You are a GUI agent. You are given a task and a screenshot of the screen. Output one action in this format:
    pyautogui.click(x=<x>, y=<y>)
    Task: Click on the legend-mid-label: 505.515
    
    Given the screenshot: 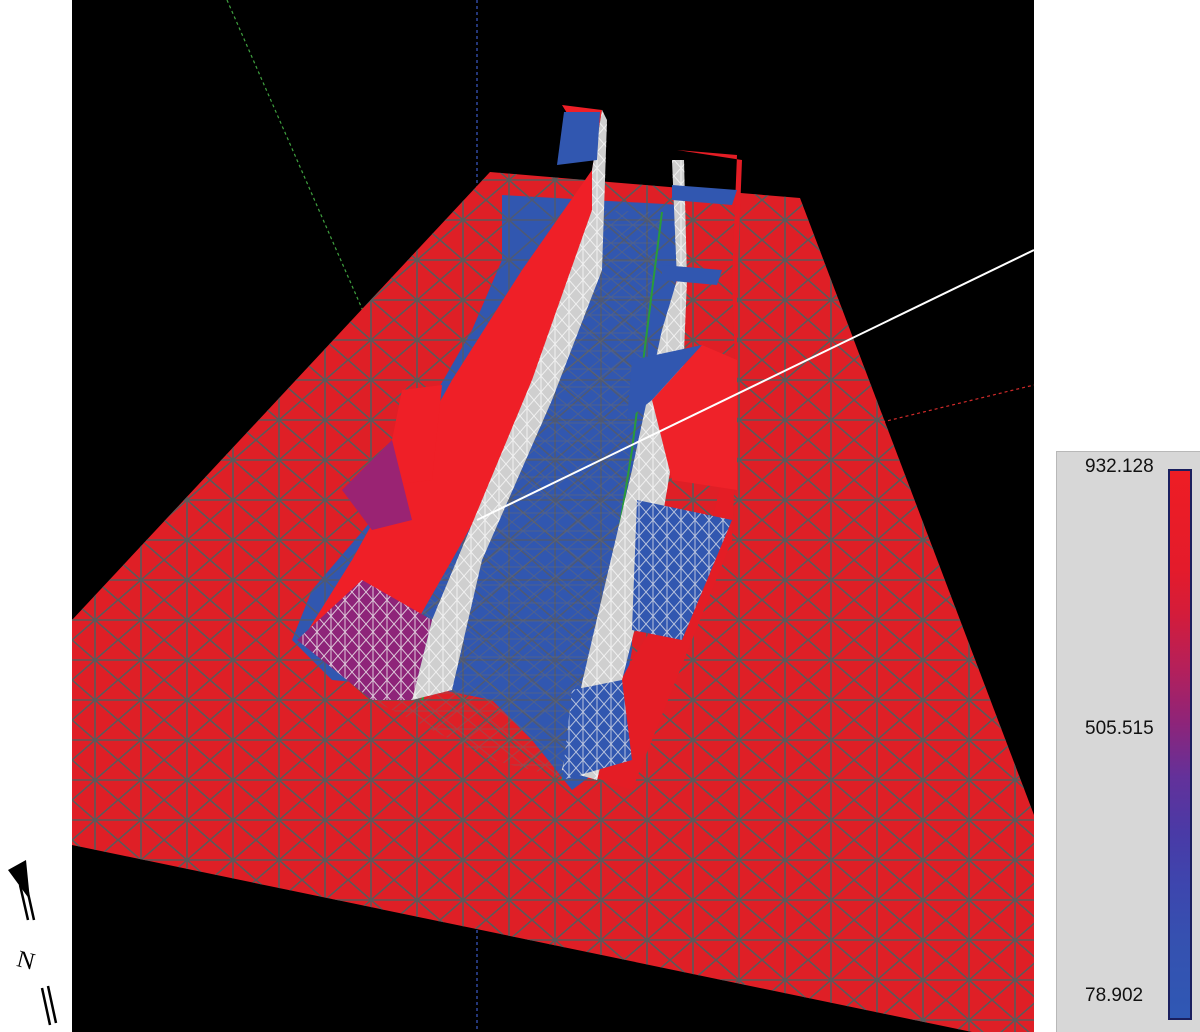 What is the action you would take?
    pyautogui.click(x=1119, y=728)
    